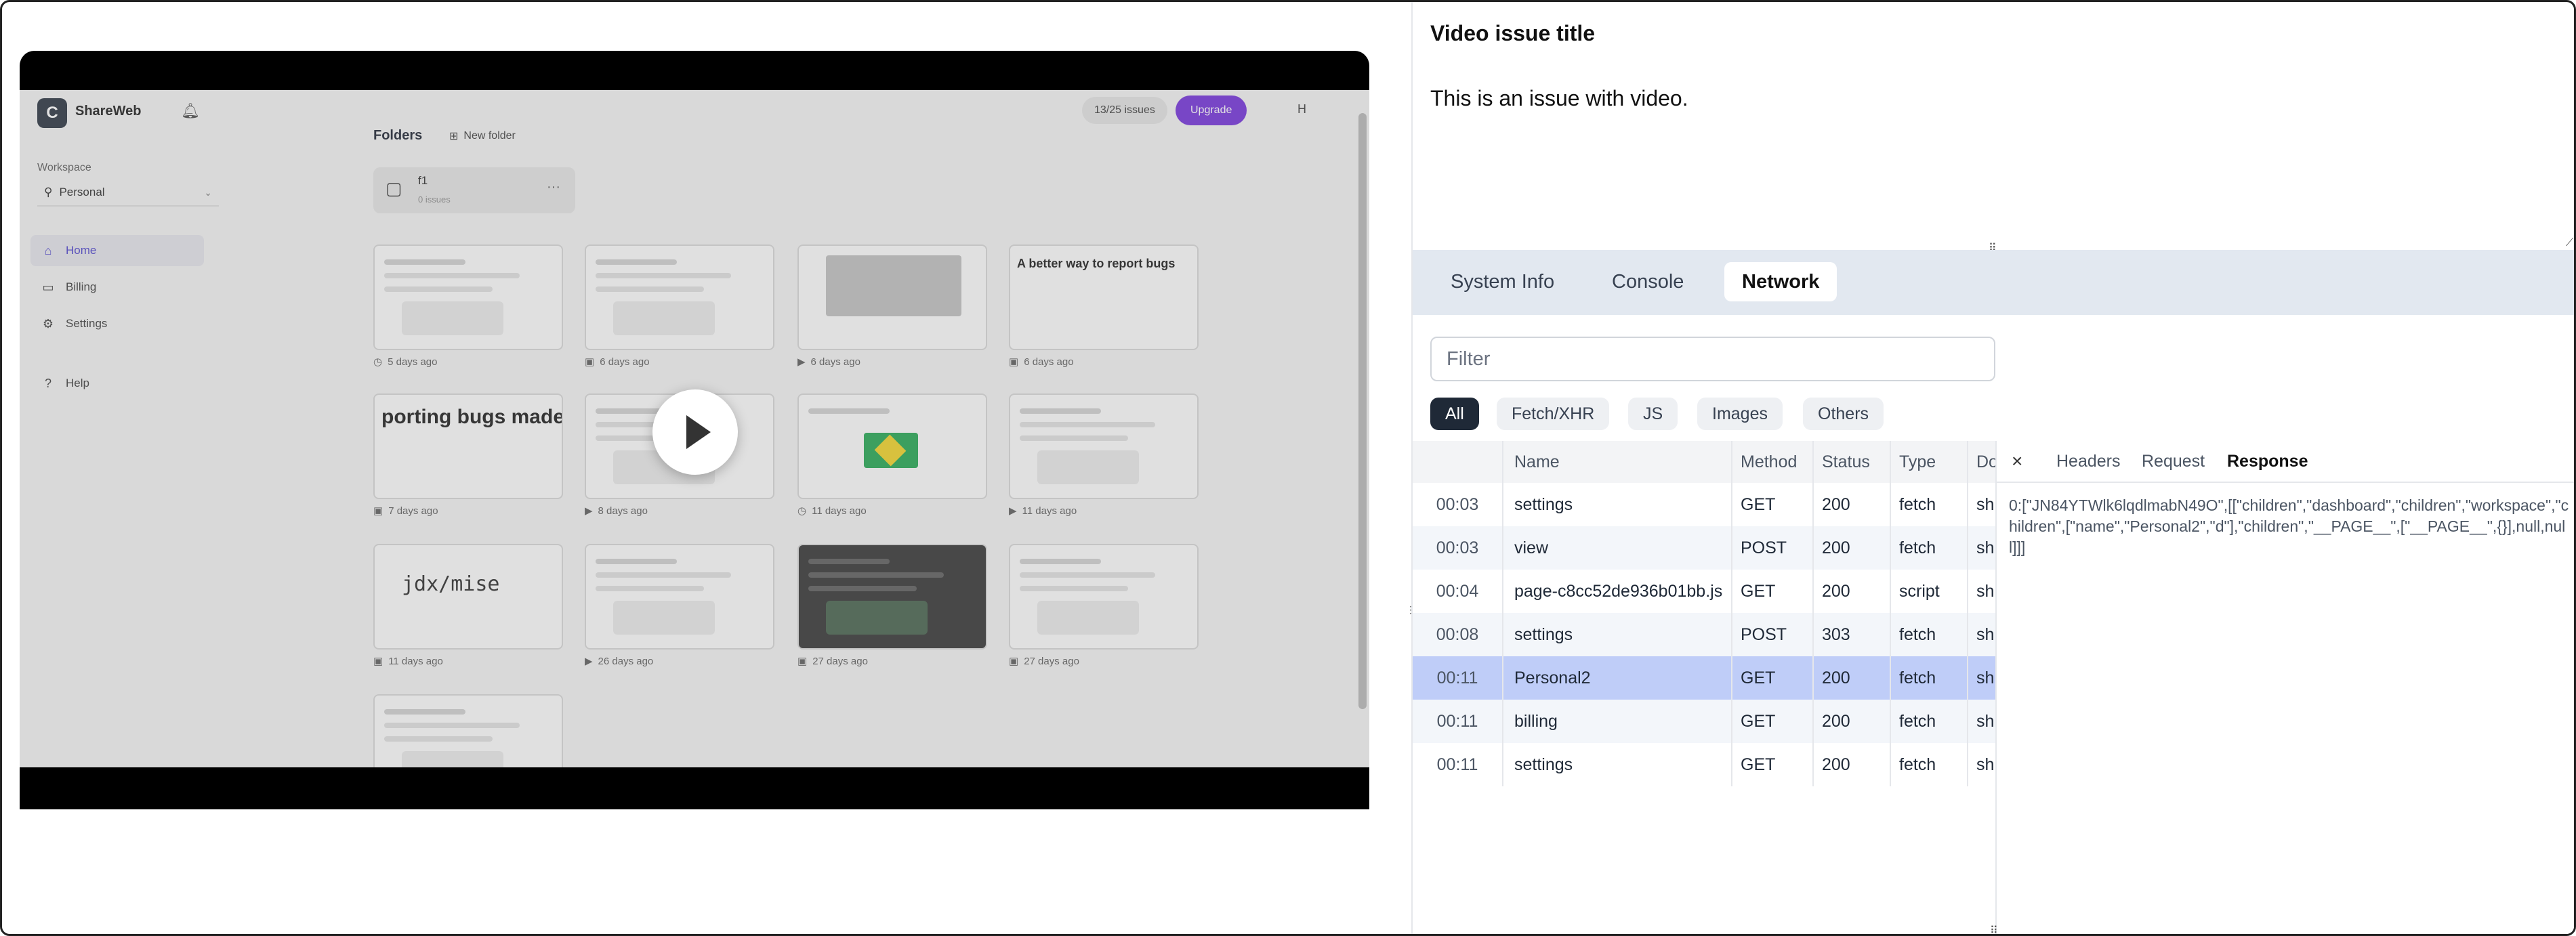  Describe the element at coordinates (108, 112) in the screenshot. I see `app-name: ShareWeb` at that location.